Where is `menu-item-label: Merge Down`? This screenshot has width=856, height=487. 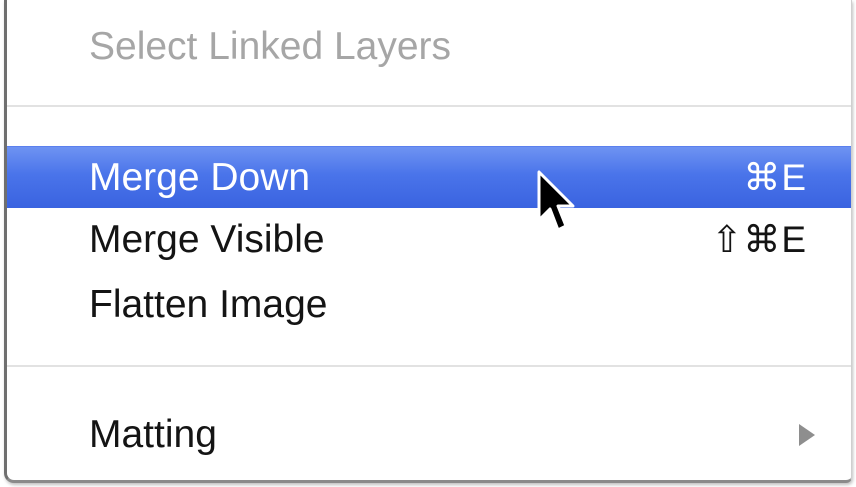
menu-item-label: Merge Down is located at coordinates (200, 177).